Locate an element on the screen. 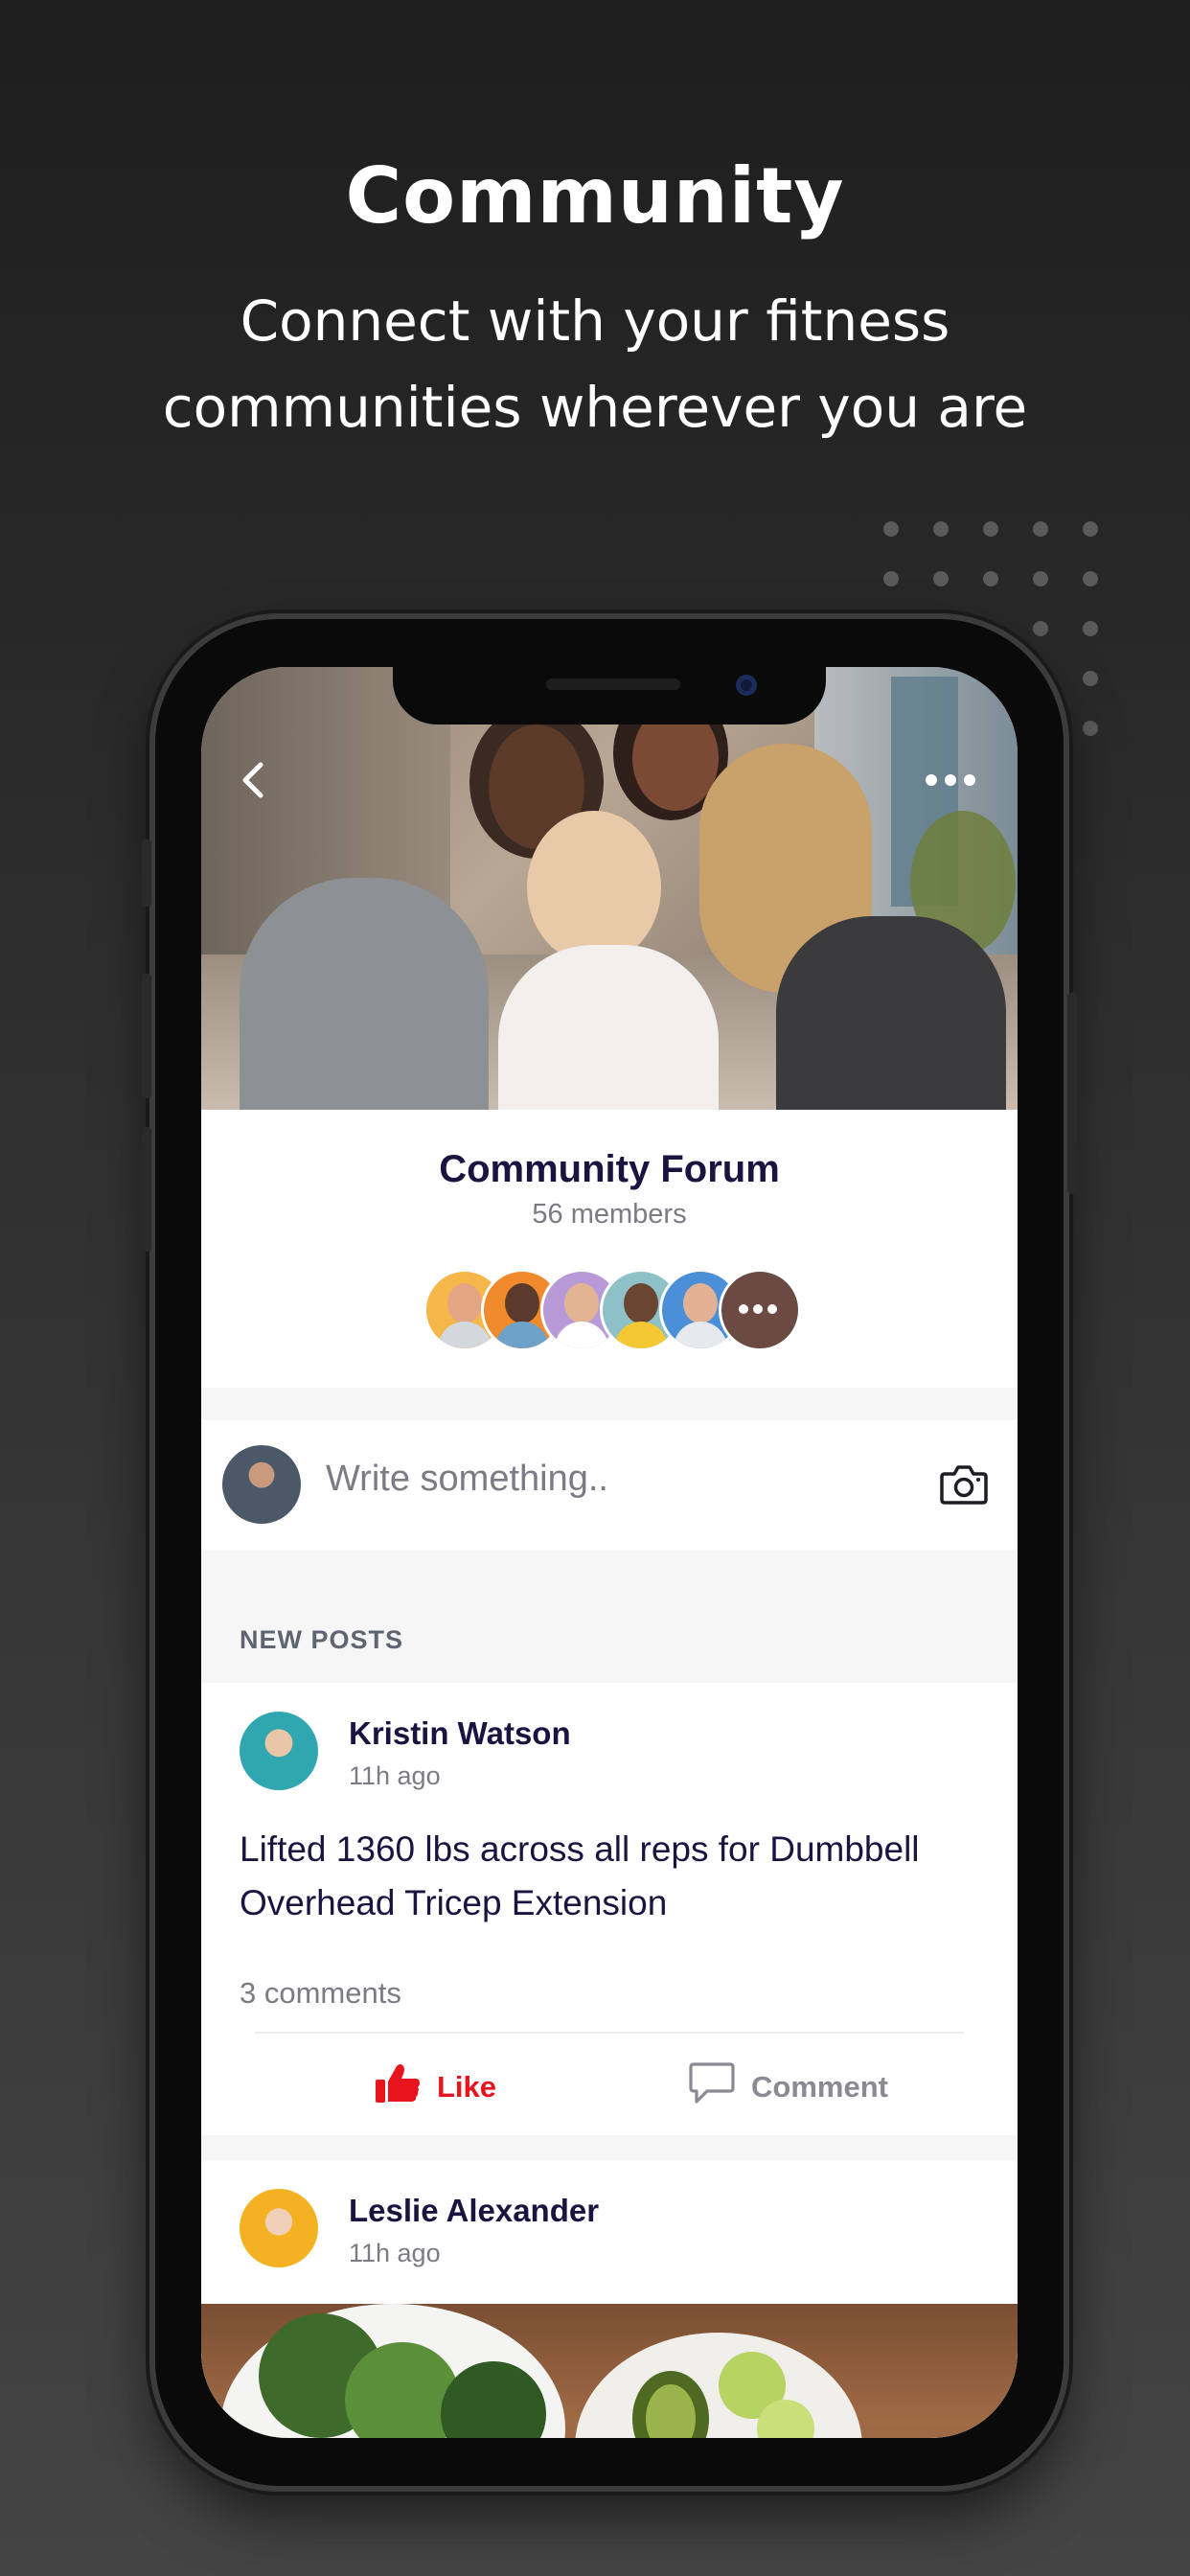 The height and width of the screenshot is (2576, 1190). more-horizontal-icon is located at coordinates (955, 780).